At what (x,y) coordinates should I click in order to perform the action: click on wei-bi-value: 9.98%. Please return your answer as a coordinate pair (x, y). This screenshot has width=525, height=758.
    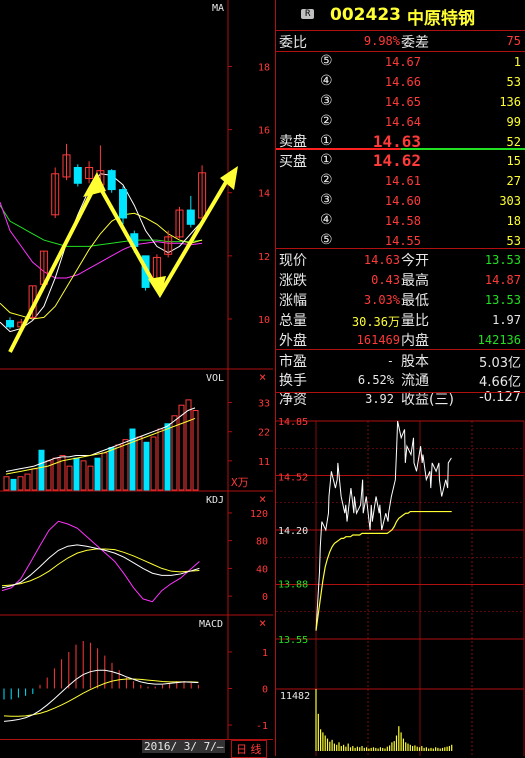
    Looking at the image, I should click on (381, 41).